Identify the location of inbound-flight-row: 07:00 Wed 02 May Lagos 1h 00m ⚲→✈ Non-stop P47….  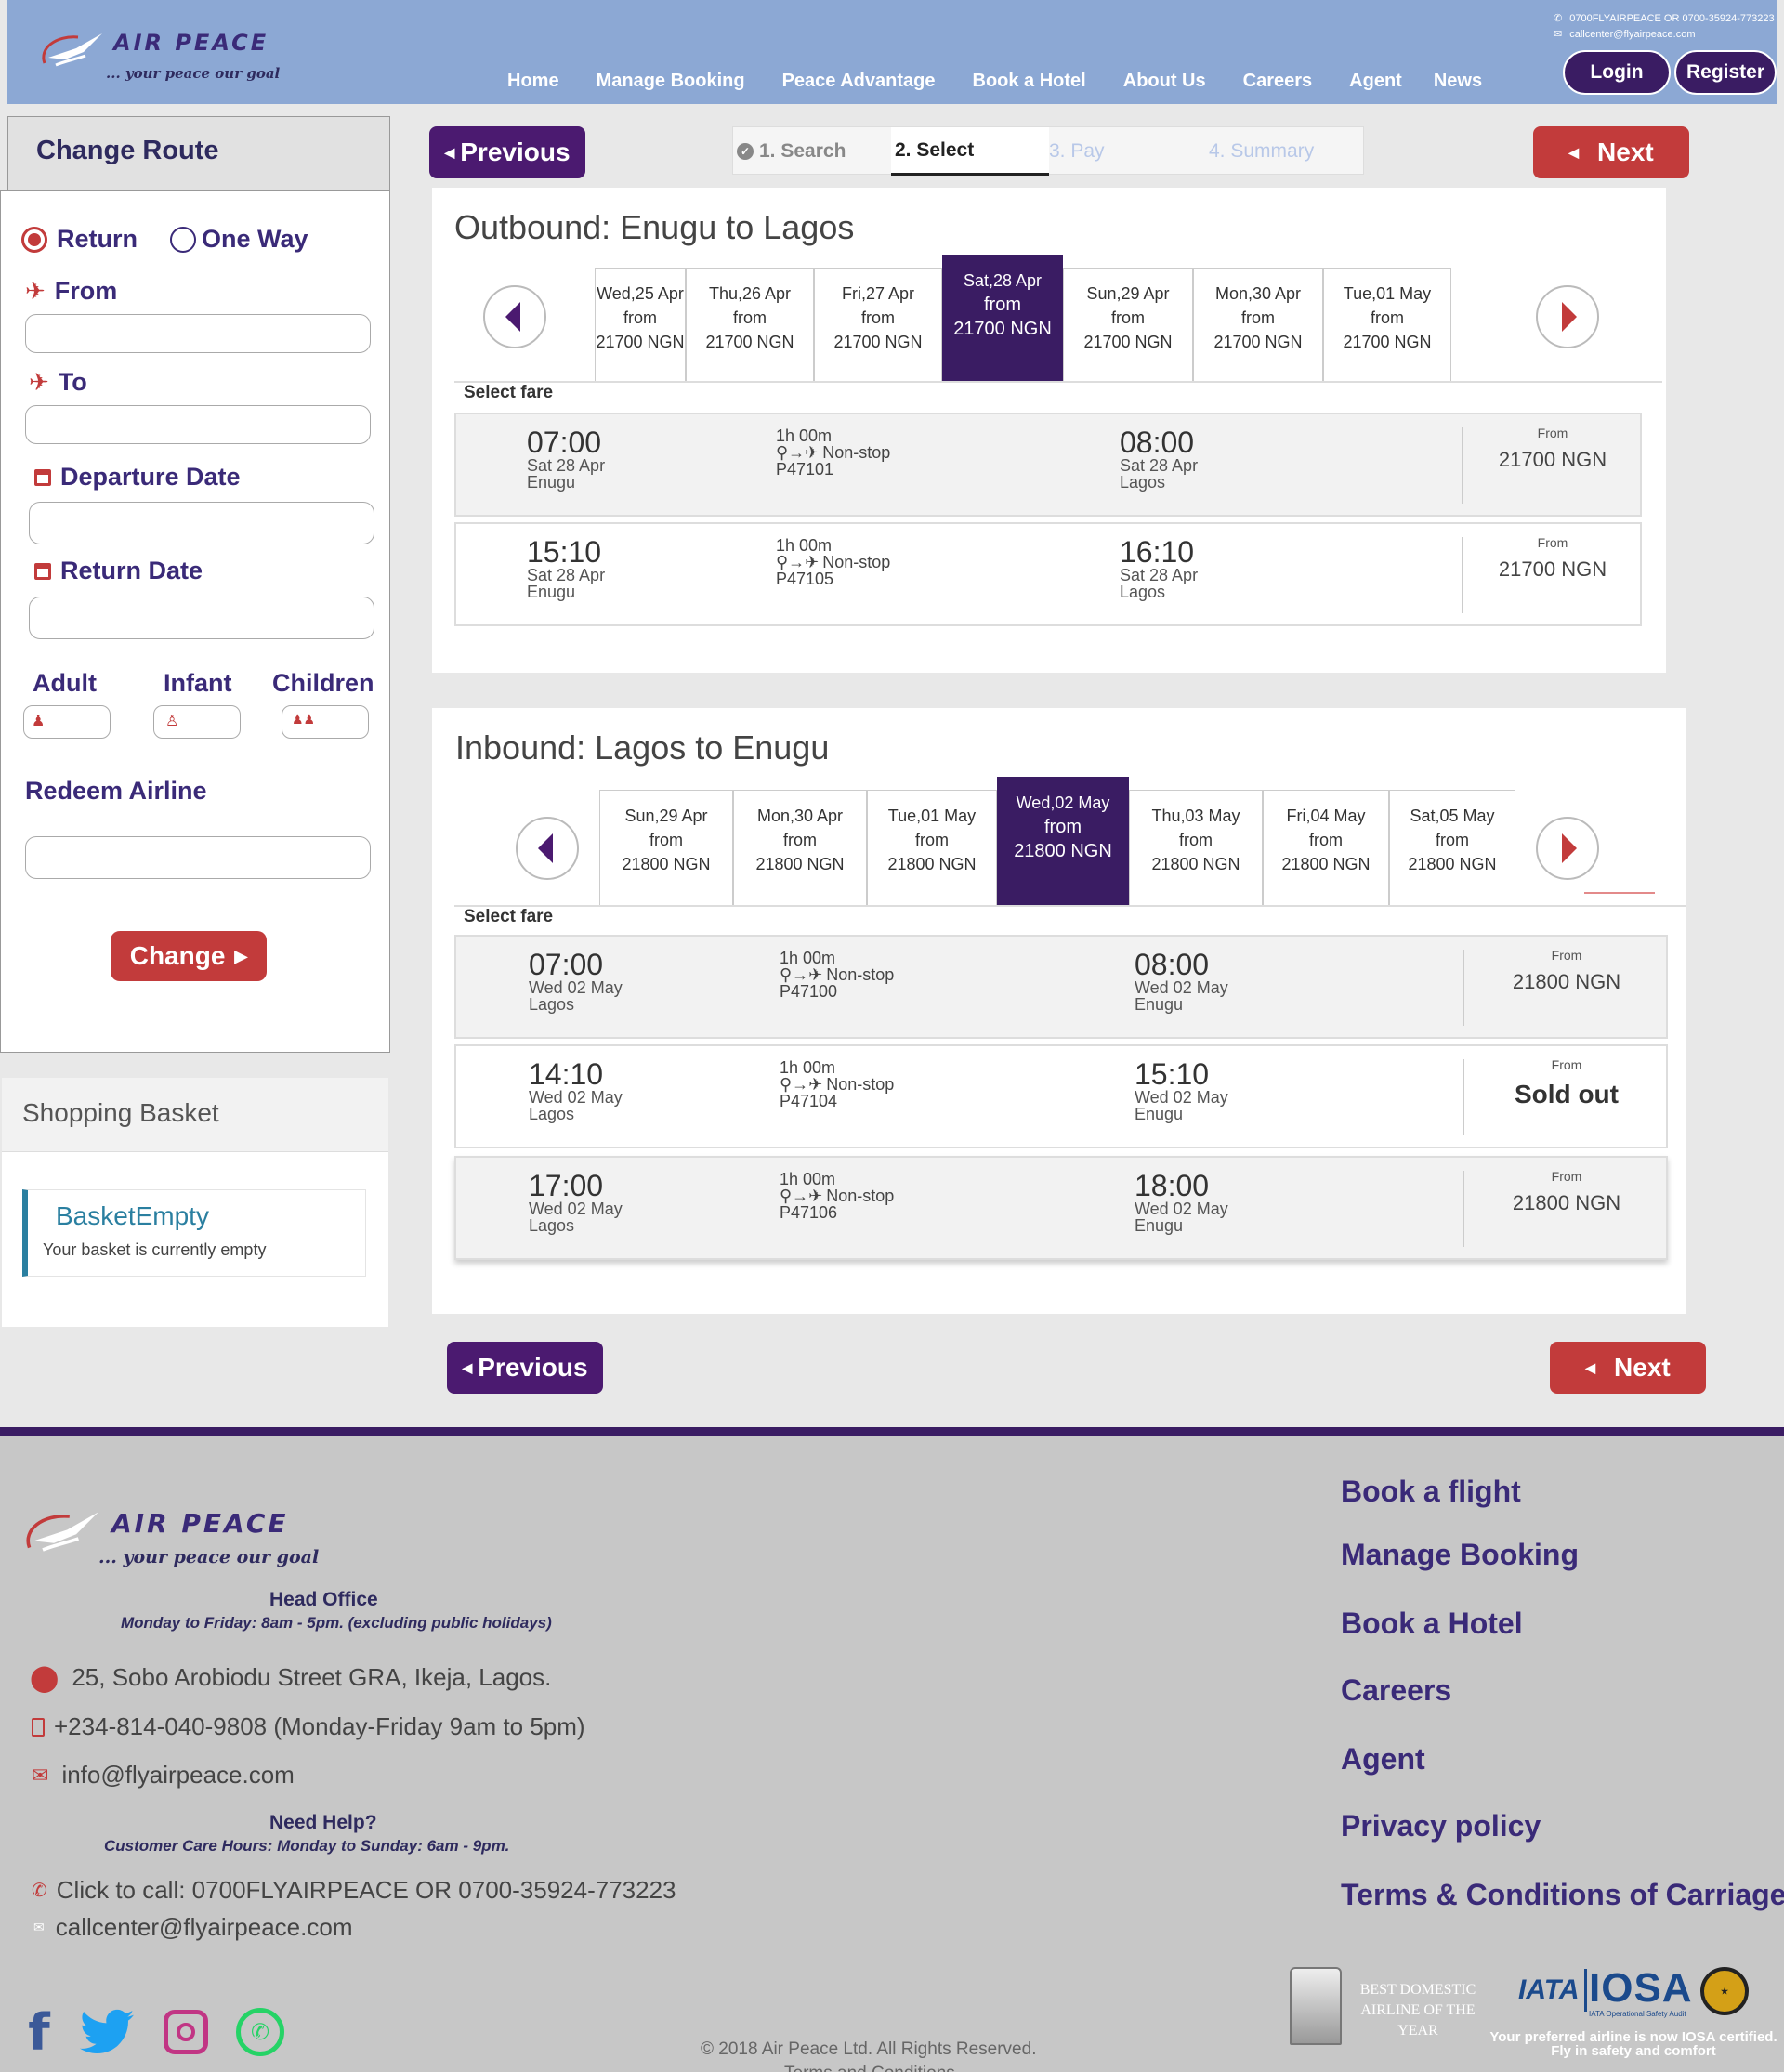
(1061, 987).